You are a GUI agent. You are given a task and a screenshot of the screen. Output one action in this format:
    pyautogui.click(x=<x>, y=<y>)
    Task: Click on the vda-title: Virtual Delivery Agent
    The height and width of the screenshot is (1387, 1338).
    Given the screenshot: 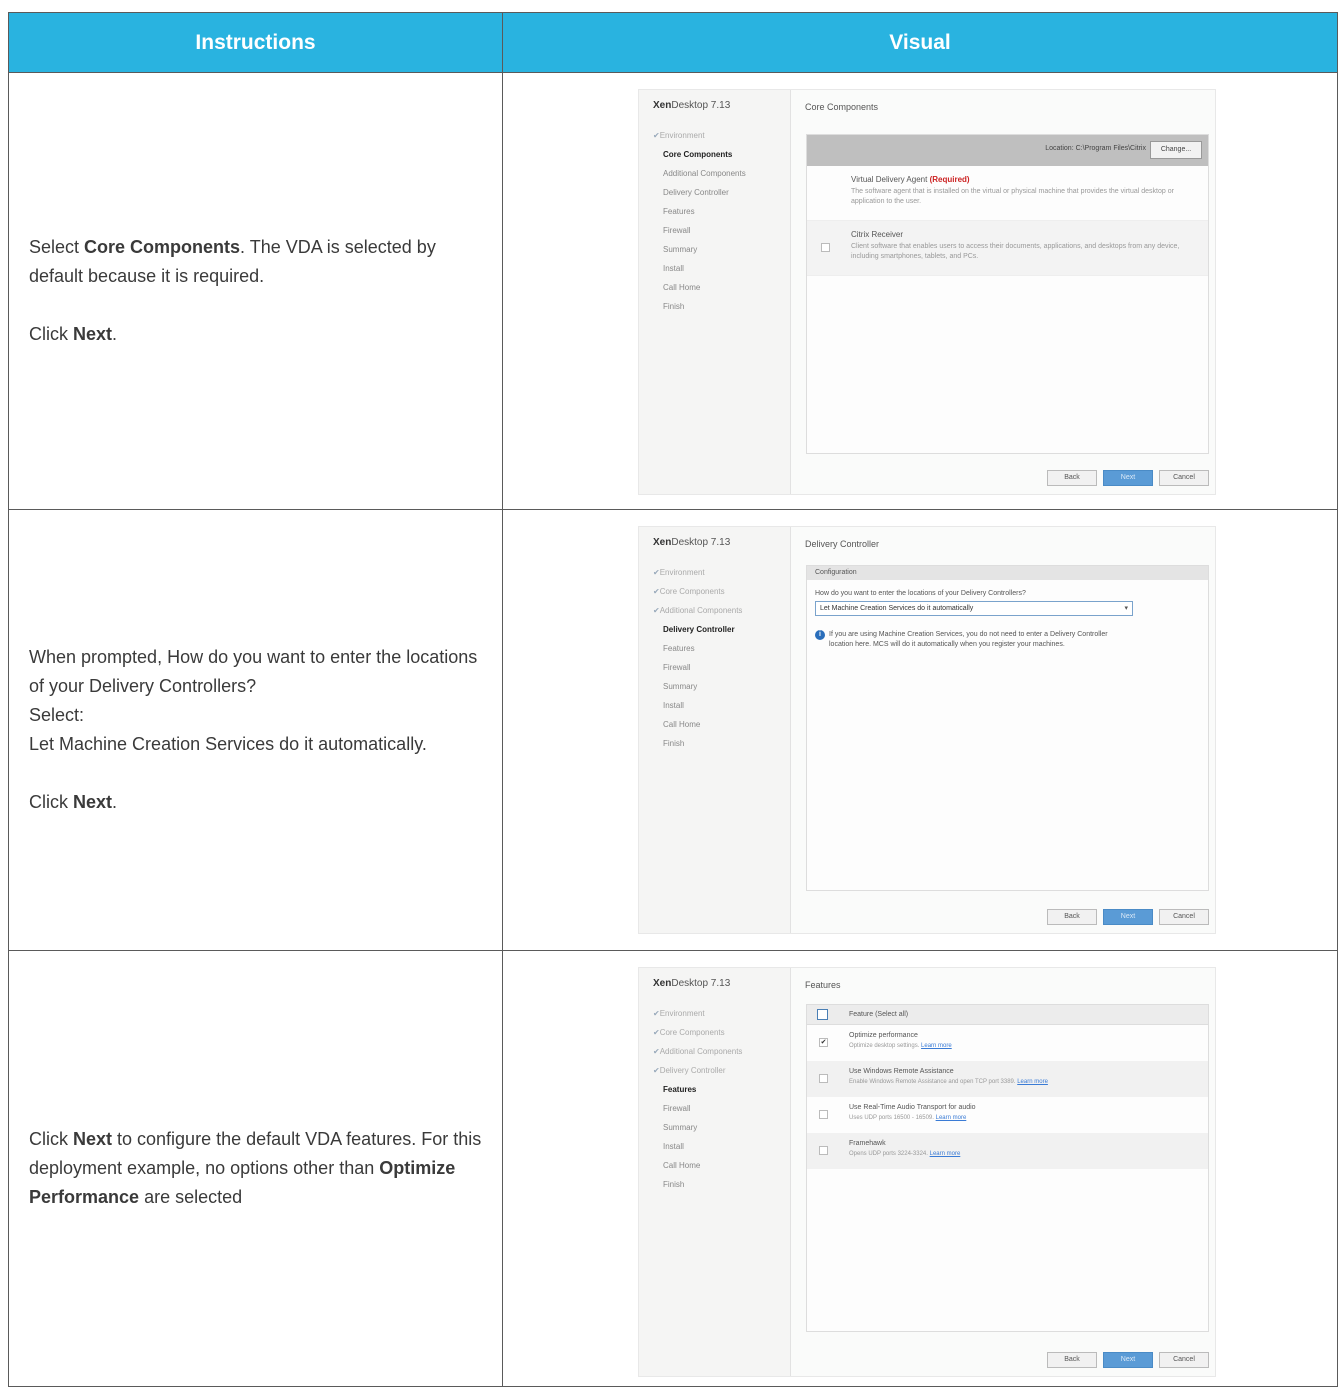 What is the action you would take?
    pyautogui.click(x=889, y=179)
    